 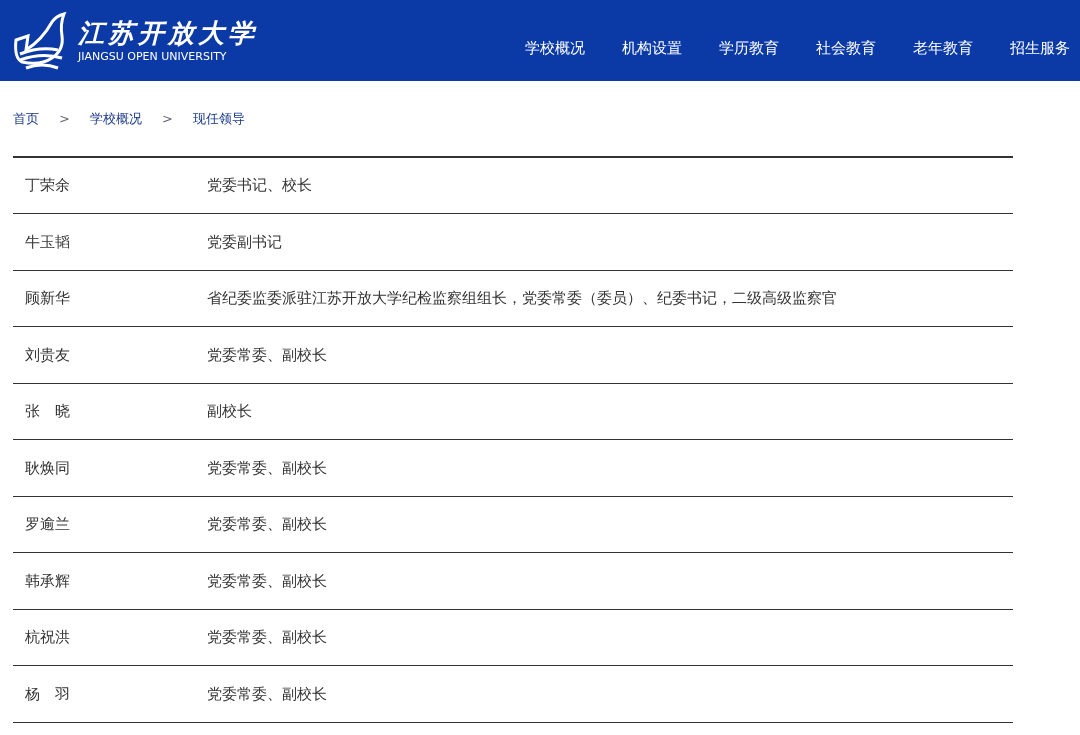 What do you see at coordinates (47, 637) in the screenshot?
I see `leader-name: 杭祝洪` at bounding box center [47, 637].